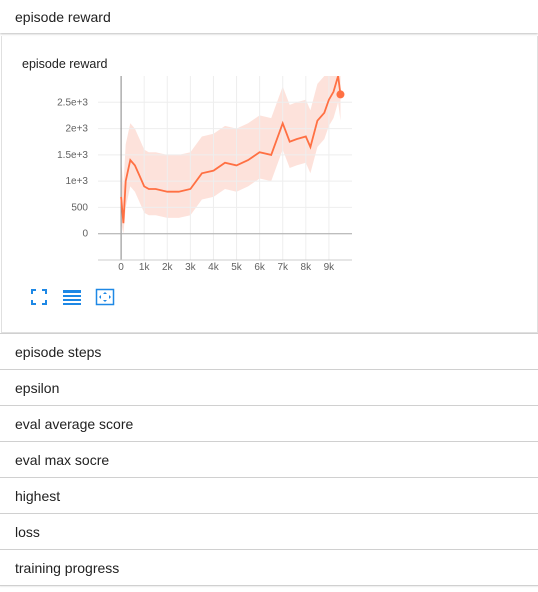 The image size is (538, 592). Describe the element at coordinates (269, 496) in the screenshot. I see `row-highest: highest` at that location.